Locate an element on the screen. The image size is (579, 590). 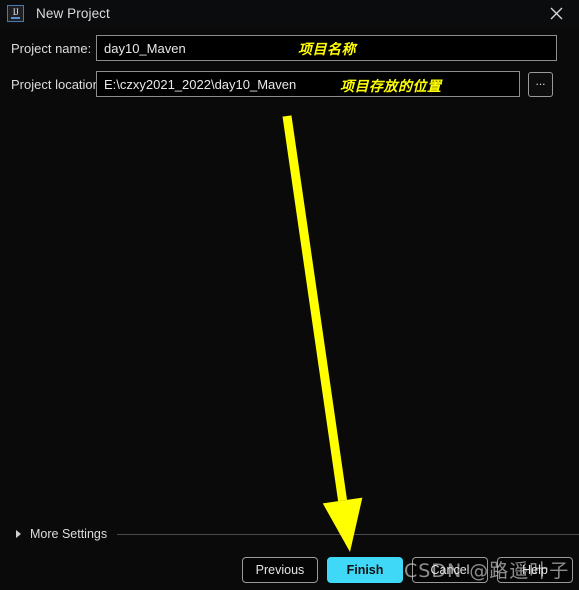
project-name-label: Project name: is located at coordinates (51, 48).